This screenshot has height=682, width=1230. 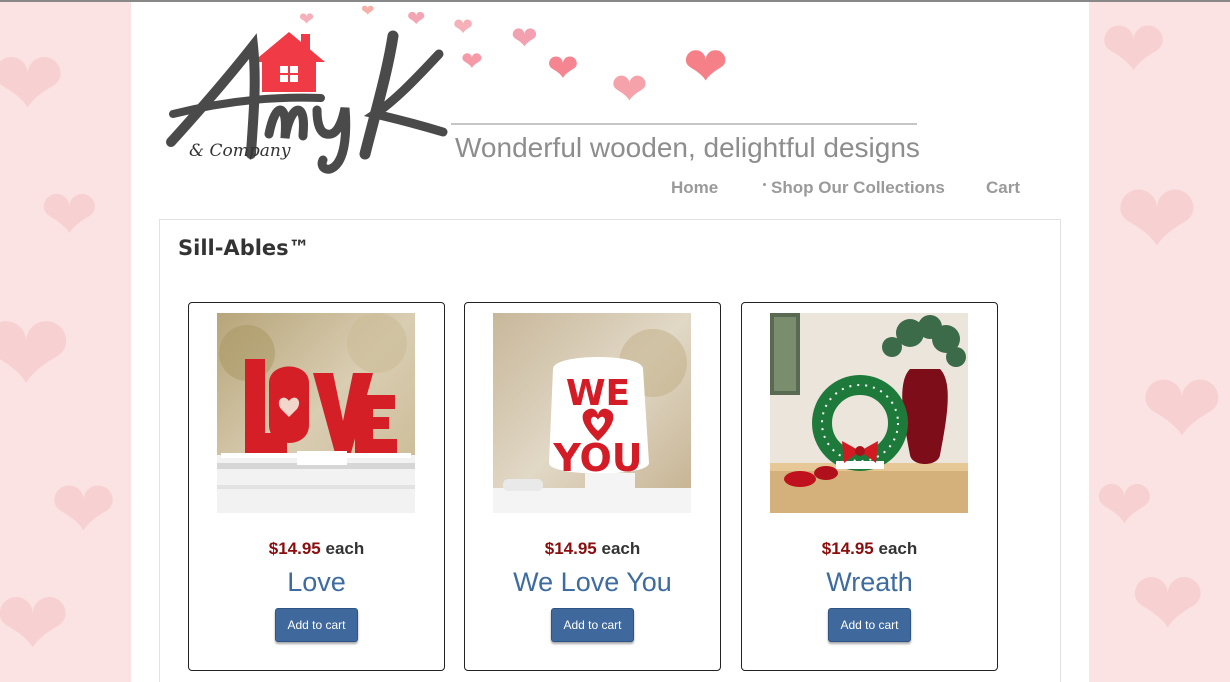 I want to click on product-name: Love, so click(x=316, y=582).